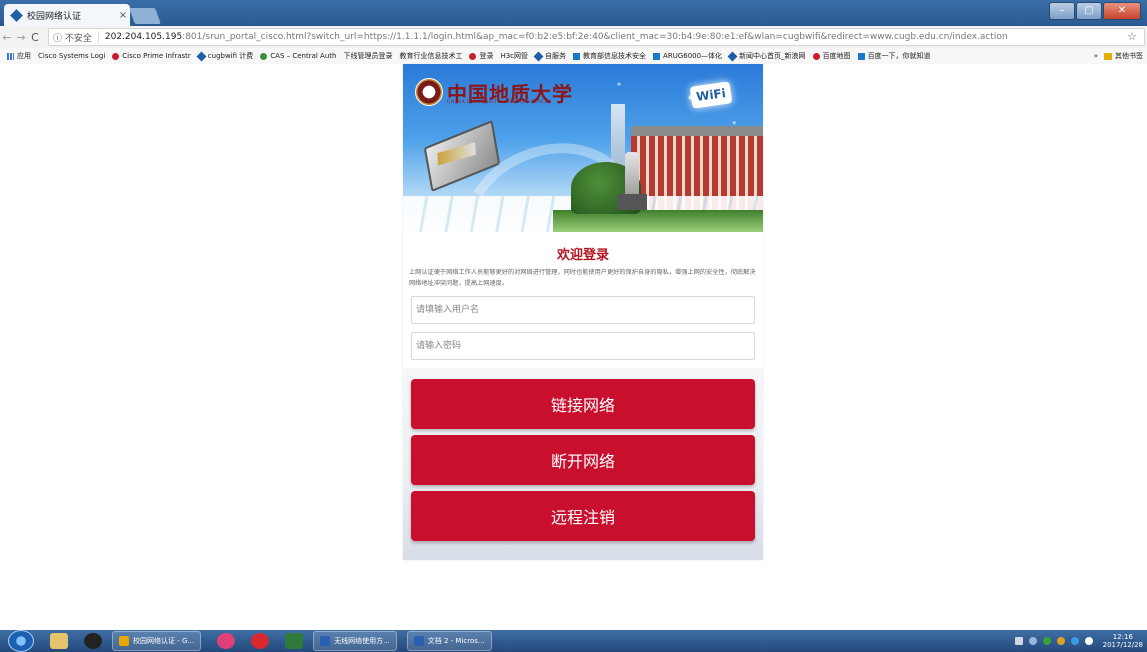 Image resolution: width=1147 pixels, height=652 pixels. I want to click on university-emblem-icon, so click(429, 92).